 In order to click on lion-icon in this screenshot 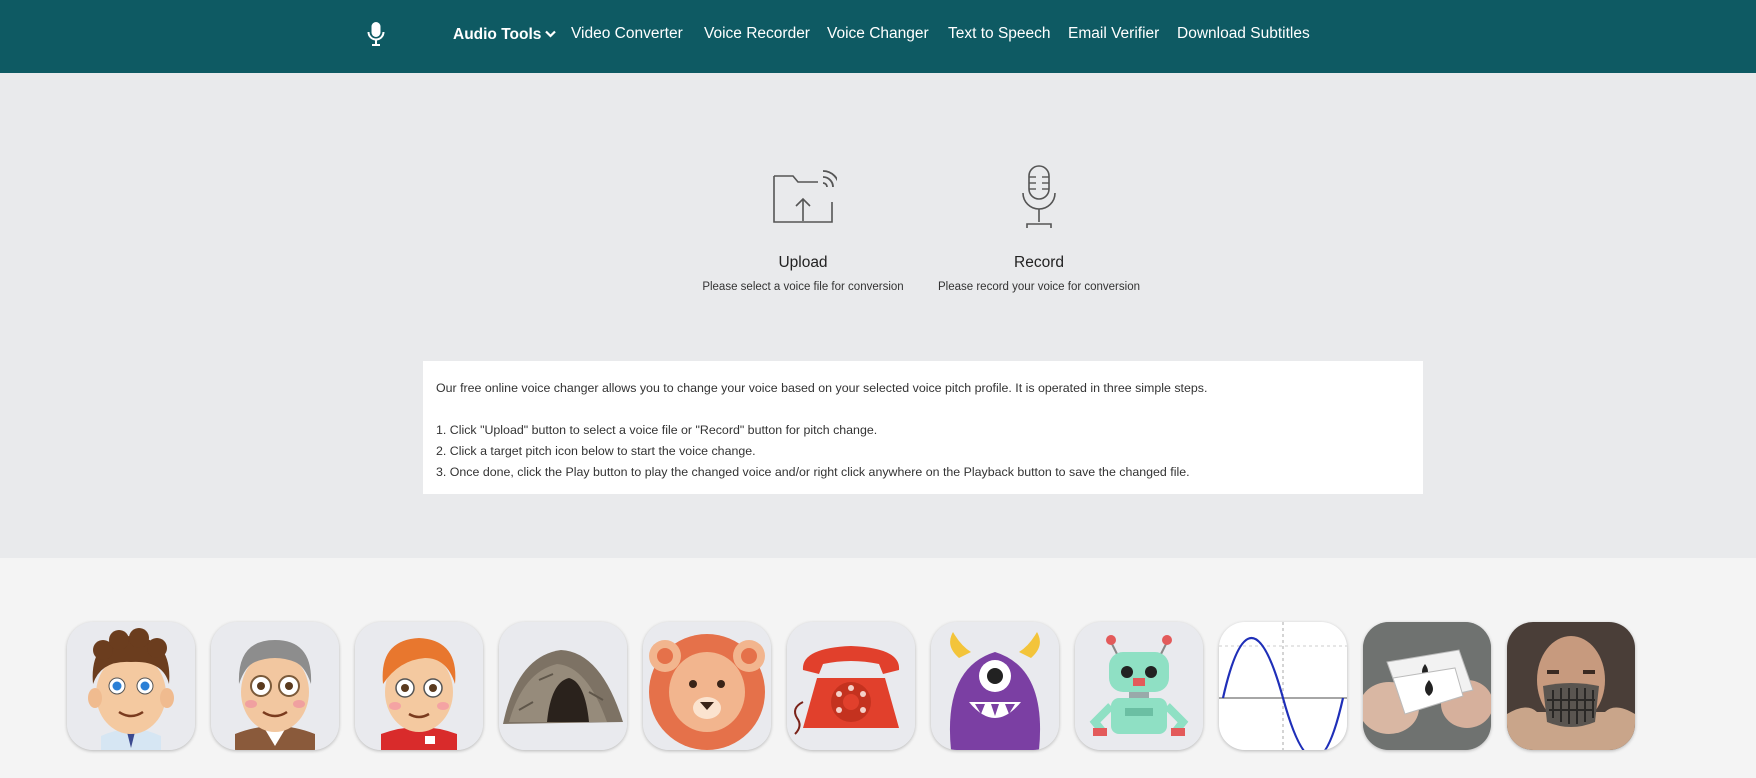, I will do `click(707, 686)`.